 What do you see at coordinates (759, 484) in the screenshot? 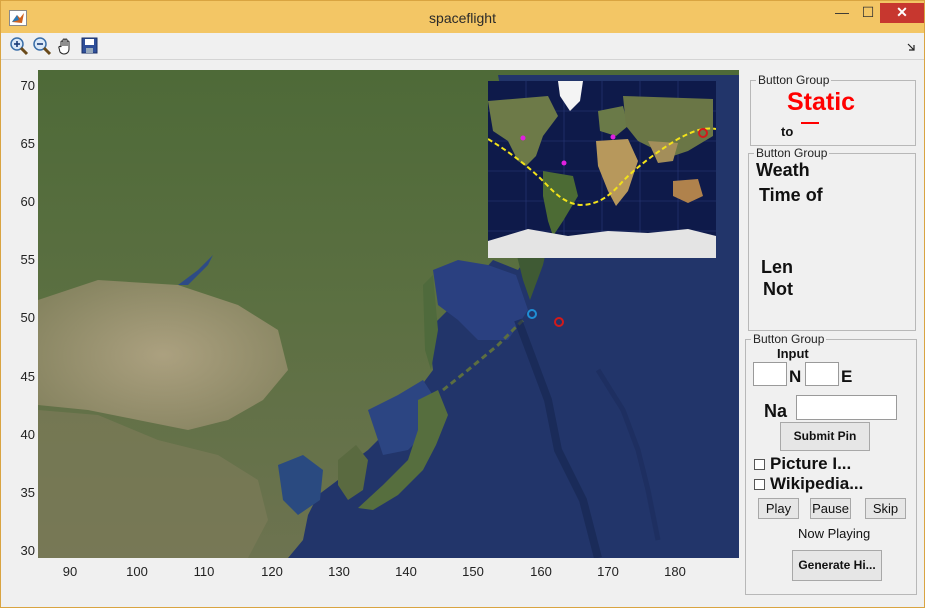
I see `wikipedia-checkbox` at bounding box center [759, 484].